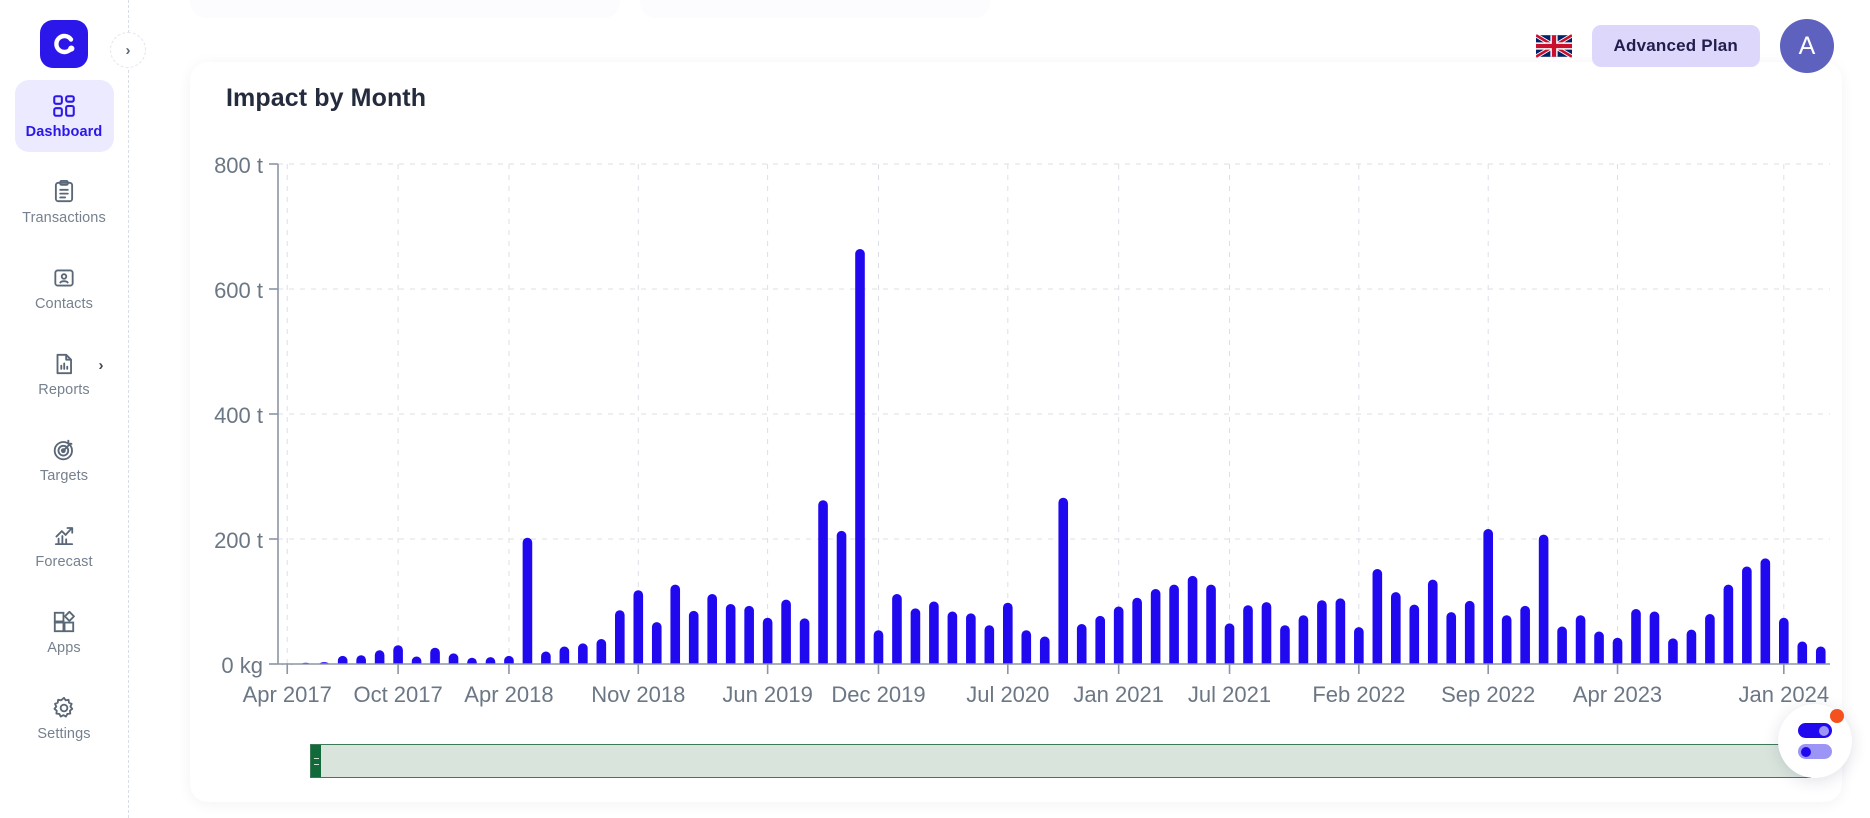  What do you see at coordinates (1229, 694) in the screenshot?
I see `svg-text: Jul 2021` at bounding box center [1229, 694].